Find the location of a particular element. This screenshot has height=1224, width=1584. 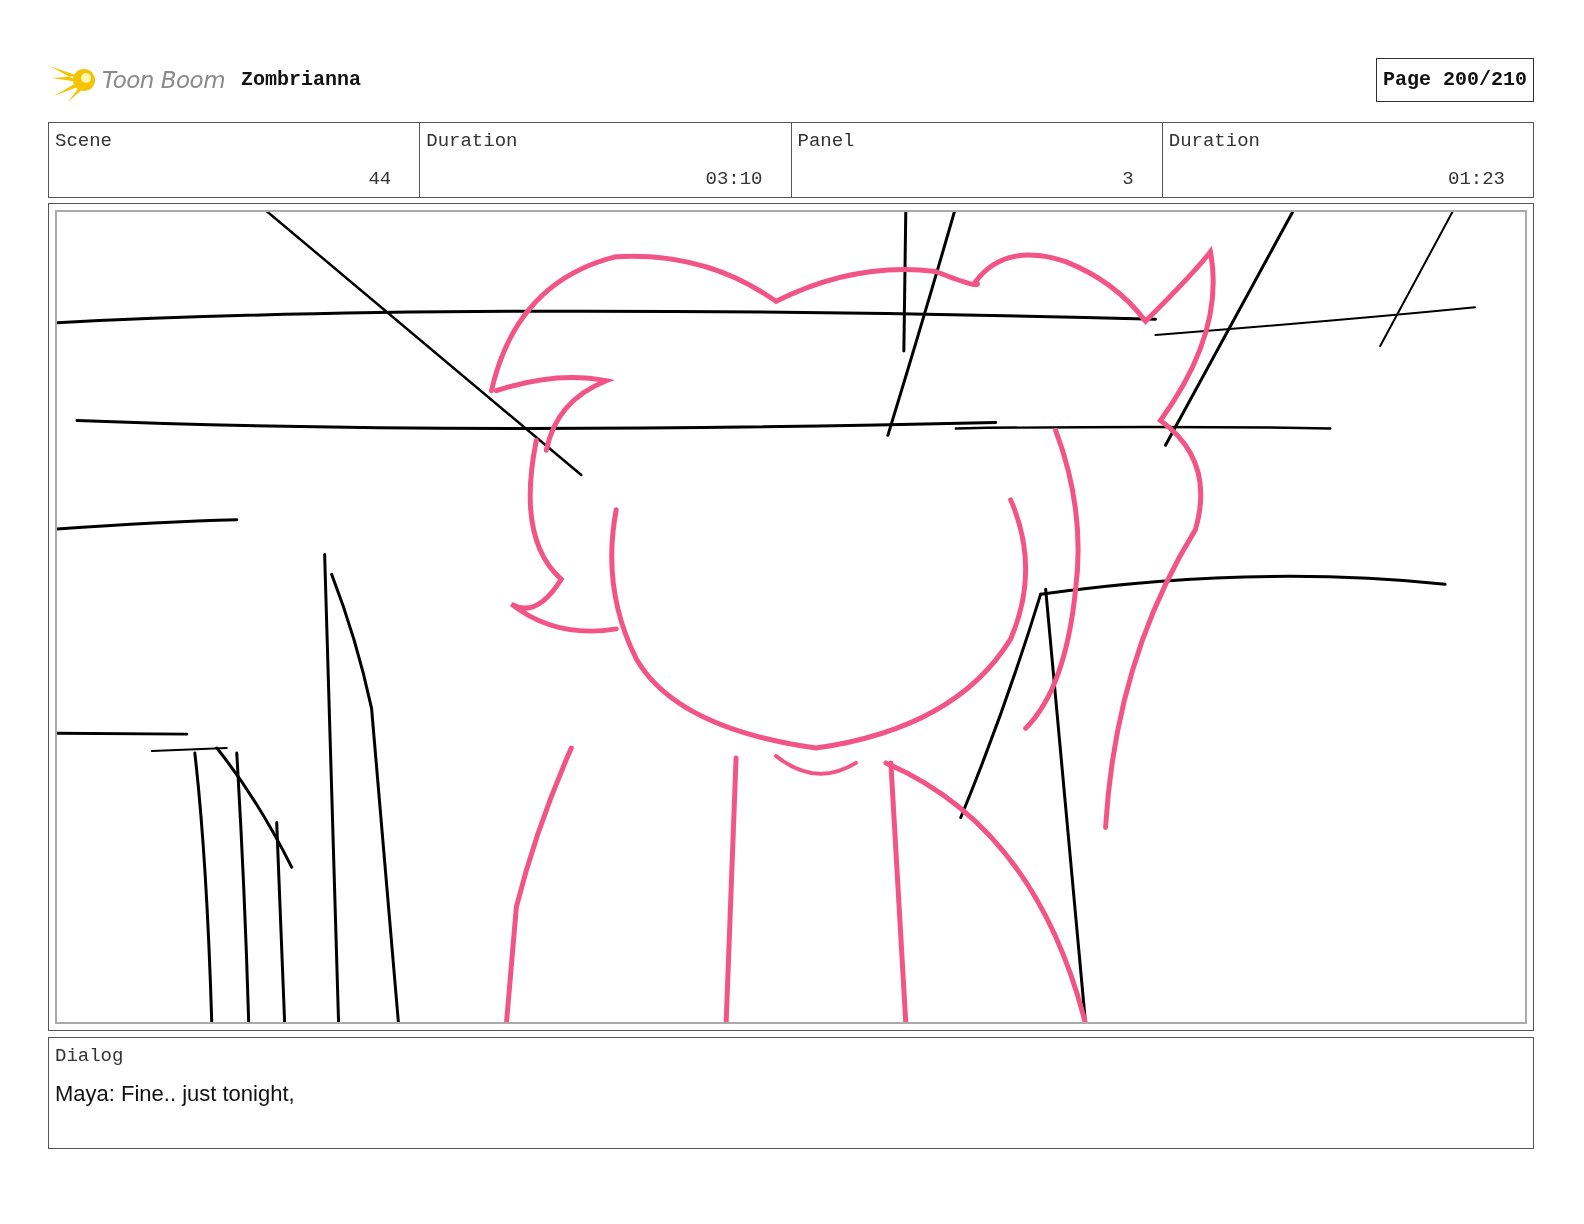

field-value: 44 is located at coordinates (380, 179).